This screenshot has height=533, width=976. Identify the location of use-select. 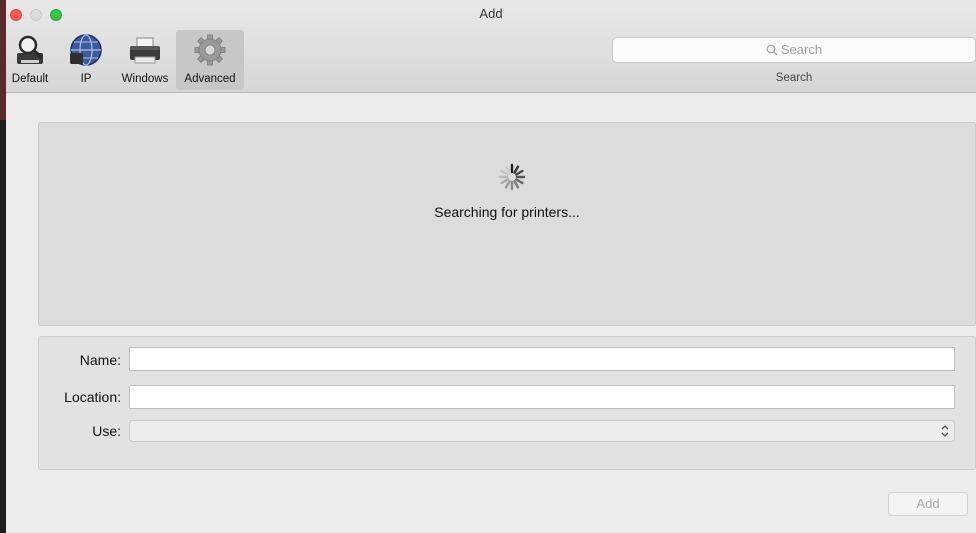
(542, 431).